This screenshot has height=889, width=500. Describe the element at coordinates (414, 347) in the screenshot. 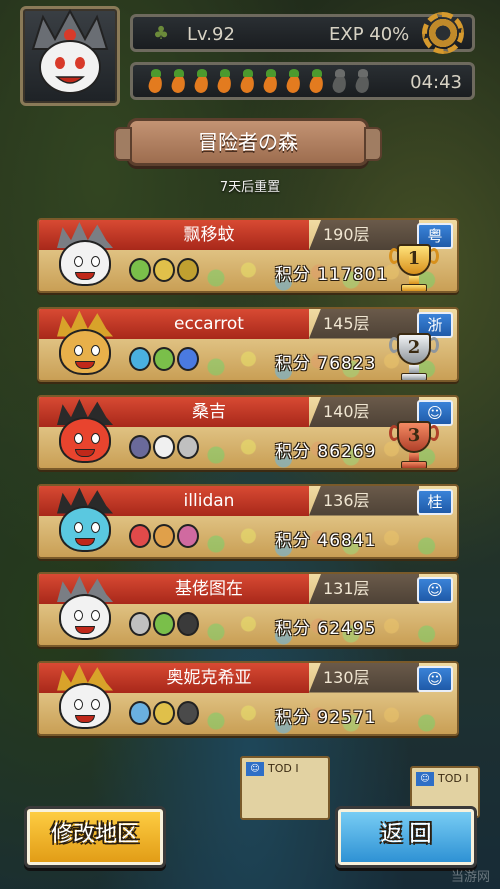

I see `trophy-rank: 2` at that location.